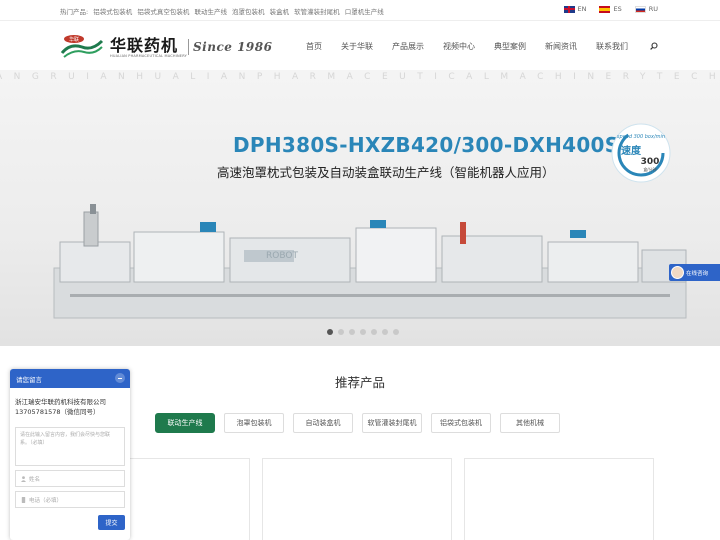 This screenshot has width=720, height=540. What do you see at coordinates (317, 12) in the screenshot?
I see `hot-link: 软管灌装封尾机` at bounding box center [317, 12].